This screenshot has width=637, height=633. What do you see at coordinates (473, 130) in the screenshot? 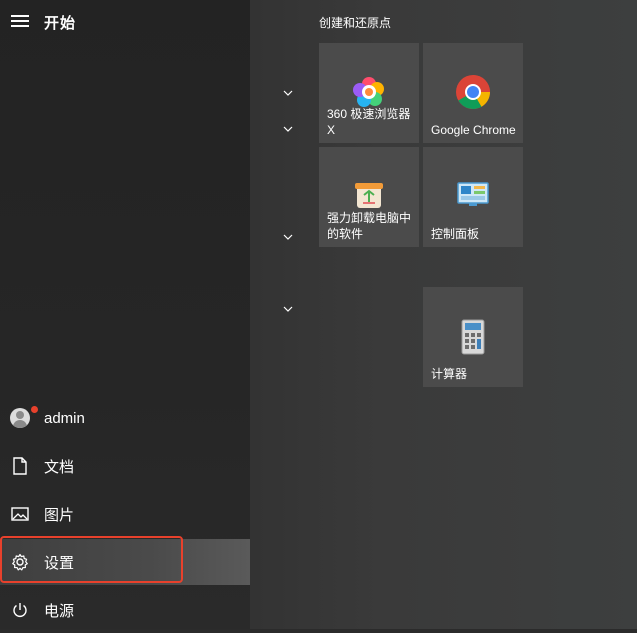
I see `tile-label: Google Chrome` at bounding box center [473, 130].